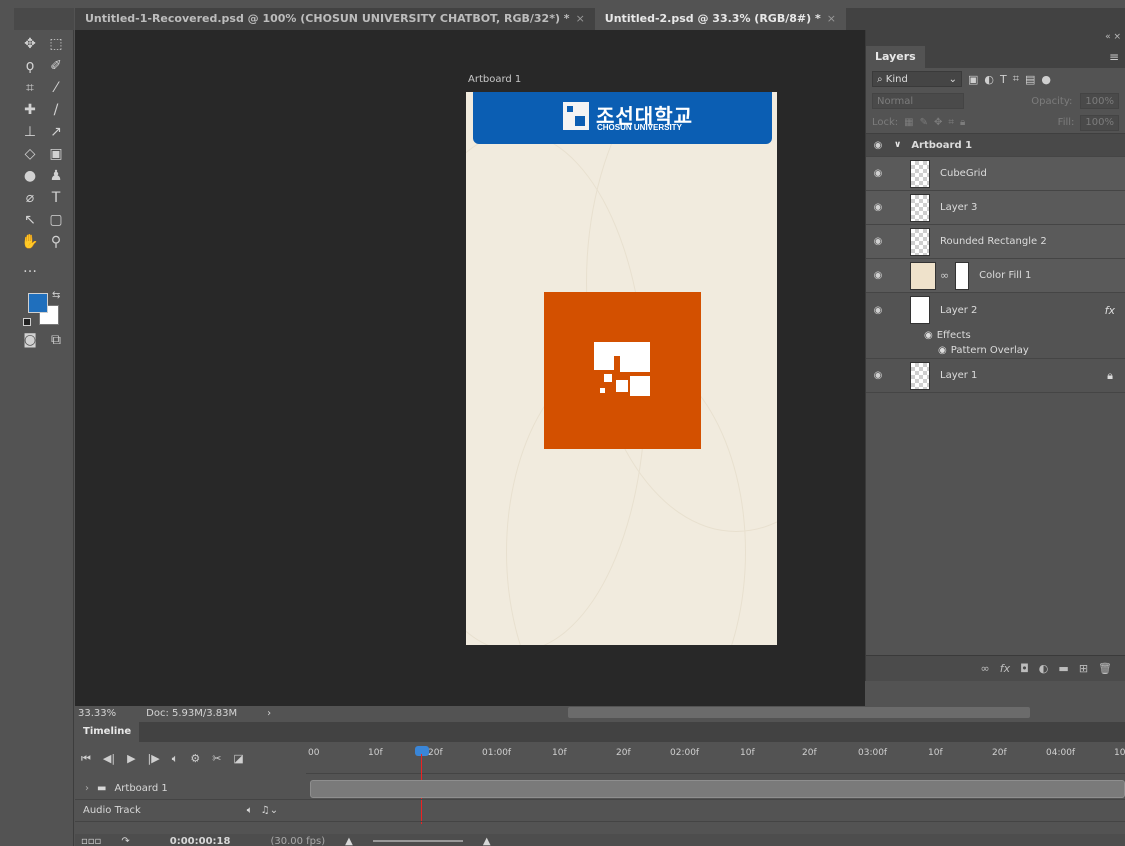 The width and height of the screenshot is (1125, 846). What do you see at coordinates (995, 37) in the screenshot?
I see `collapse-panels-icon: « ×` at bounding box center [995, 37].